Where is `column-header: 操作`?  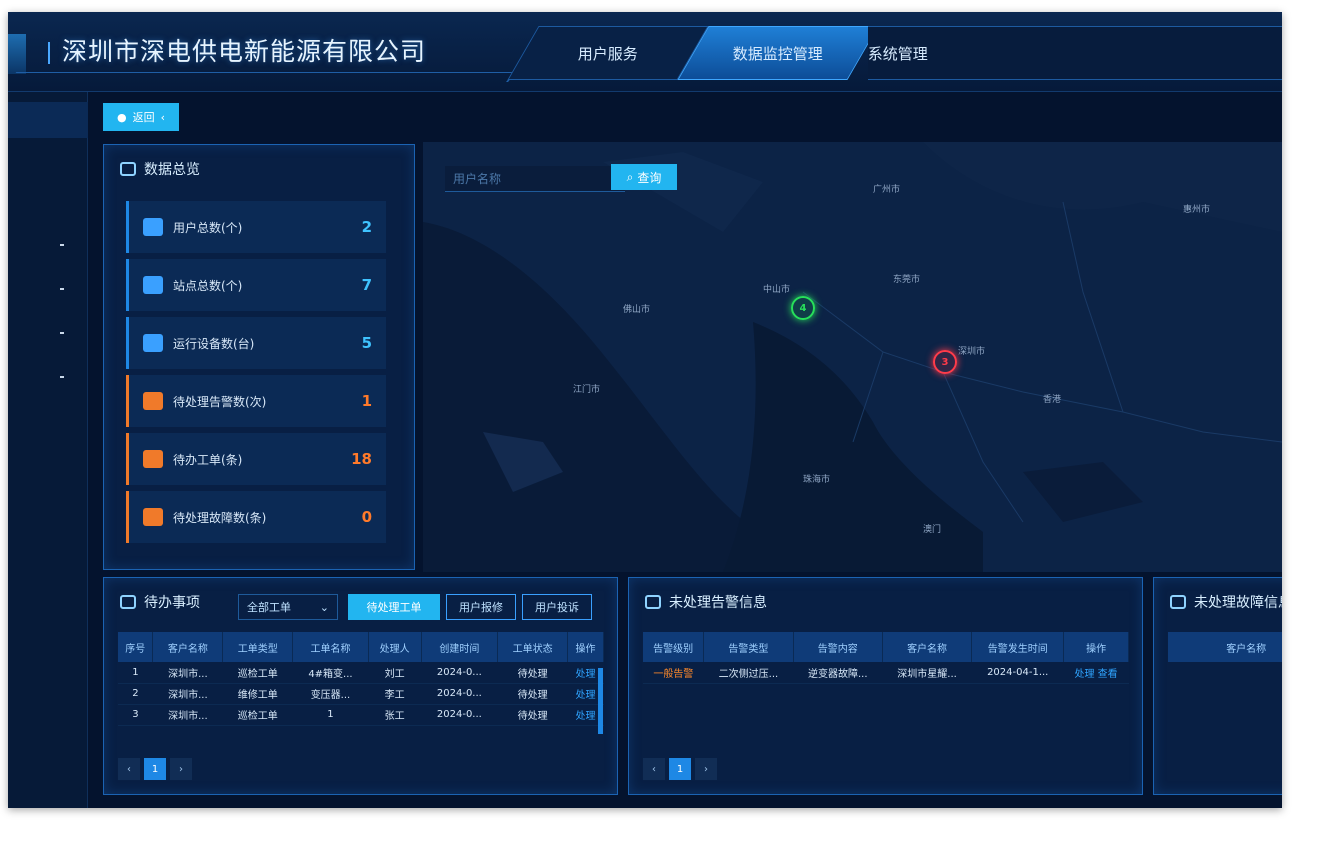 column-header: 操作 is located at coordinates (585, 647).